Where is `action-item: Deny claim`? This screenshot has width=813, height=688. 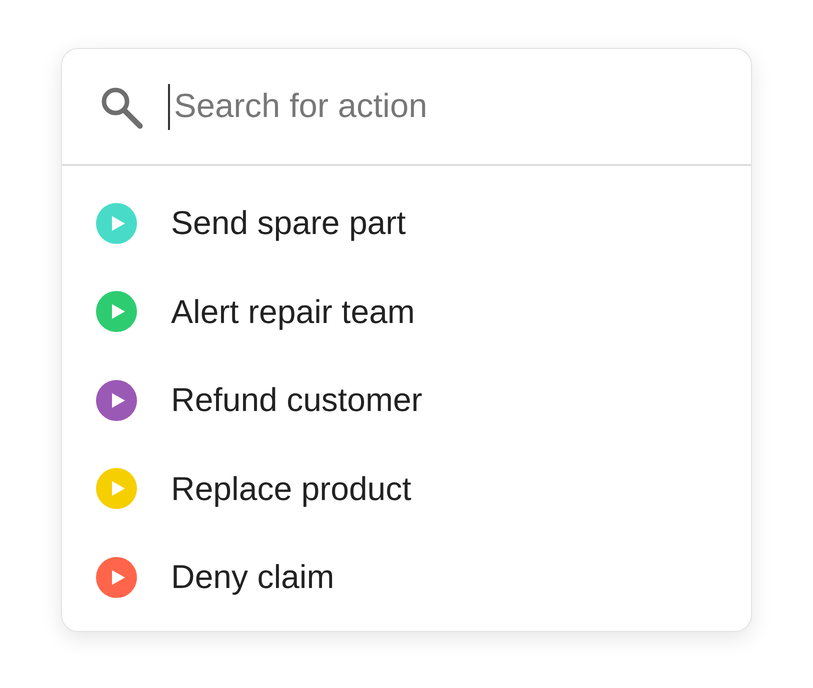
action-item: Deny claim is located at coordinates (215, 577).